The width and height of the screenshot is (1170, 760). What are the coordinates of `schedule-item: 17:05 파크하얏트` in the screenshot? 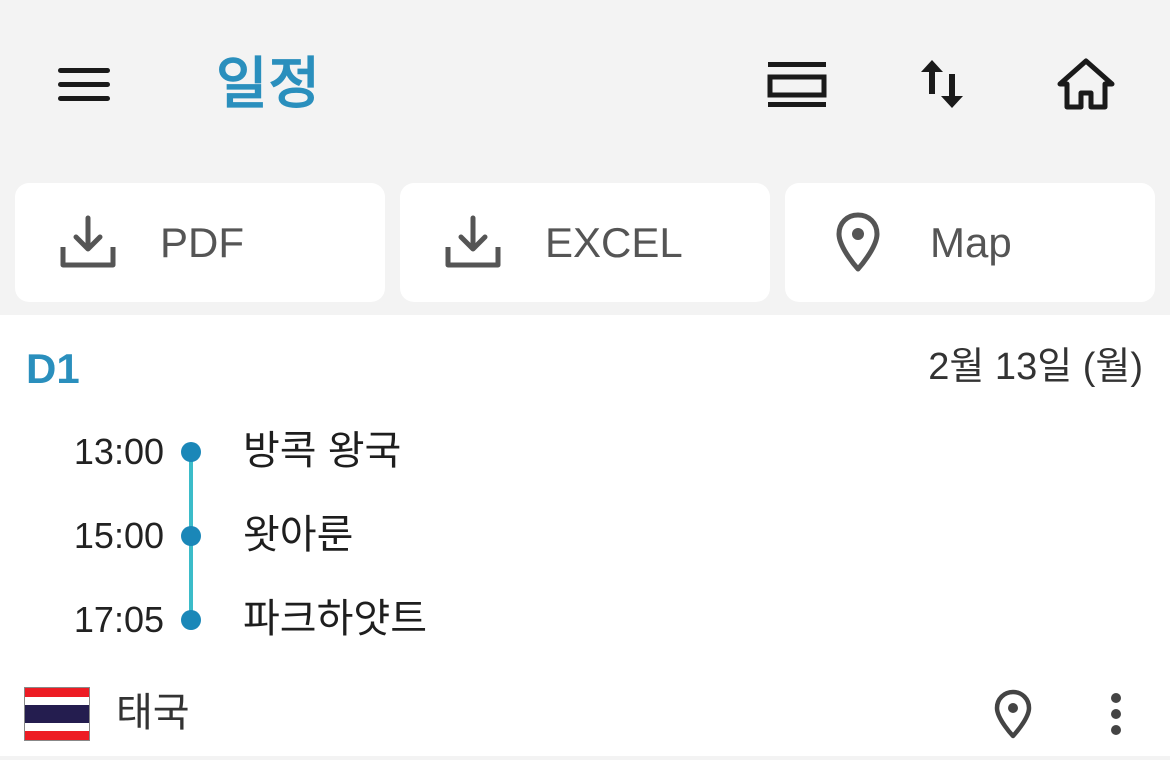 It's located at (585, 620).